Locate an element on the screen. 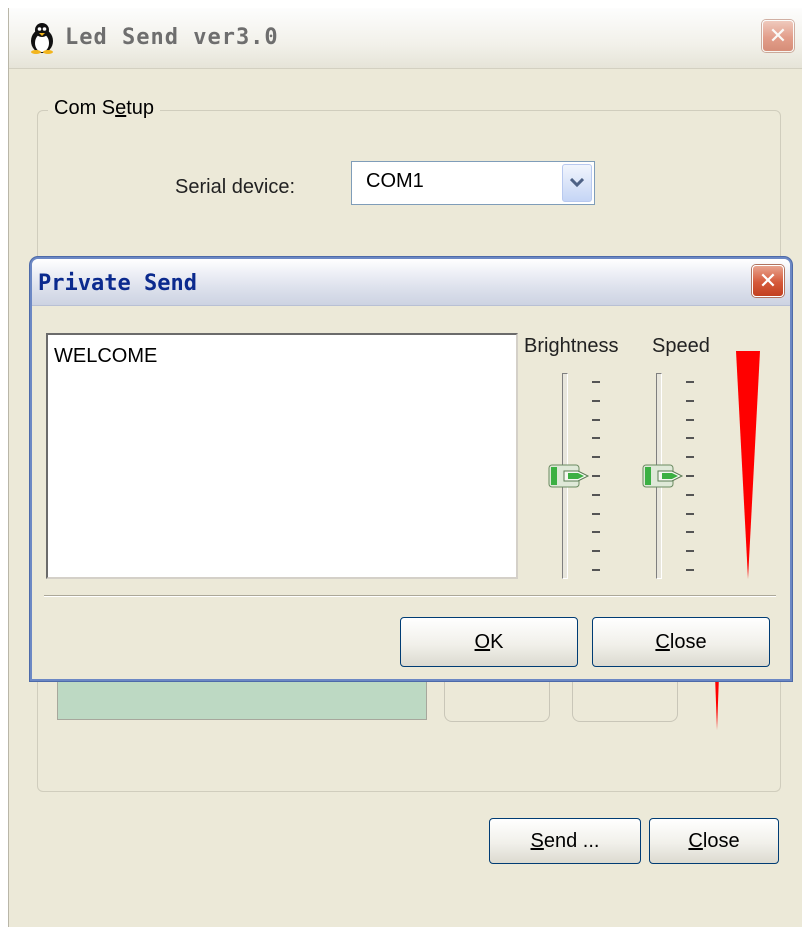  dialog-close-icon: ✕ is located at coordinates (768, 281).